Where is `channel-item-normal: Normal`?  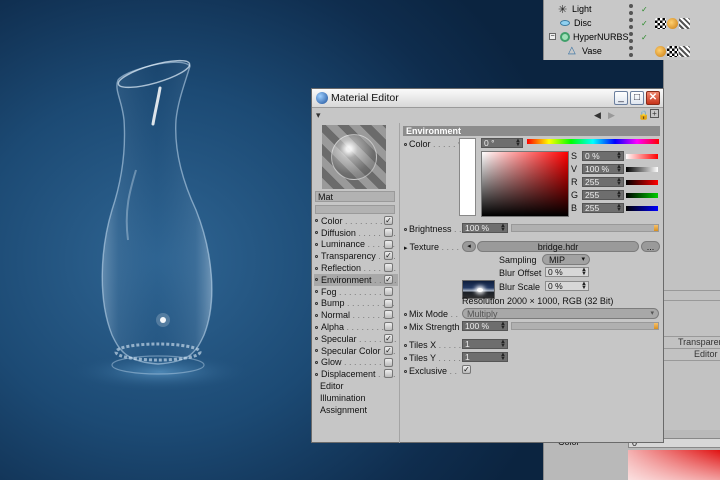
channel-item-normal: Normal is located at coordinates (356, 315).